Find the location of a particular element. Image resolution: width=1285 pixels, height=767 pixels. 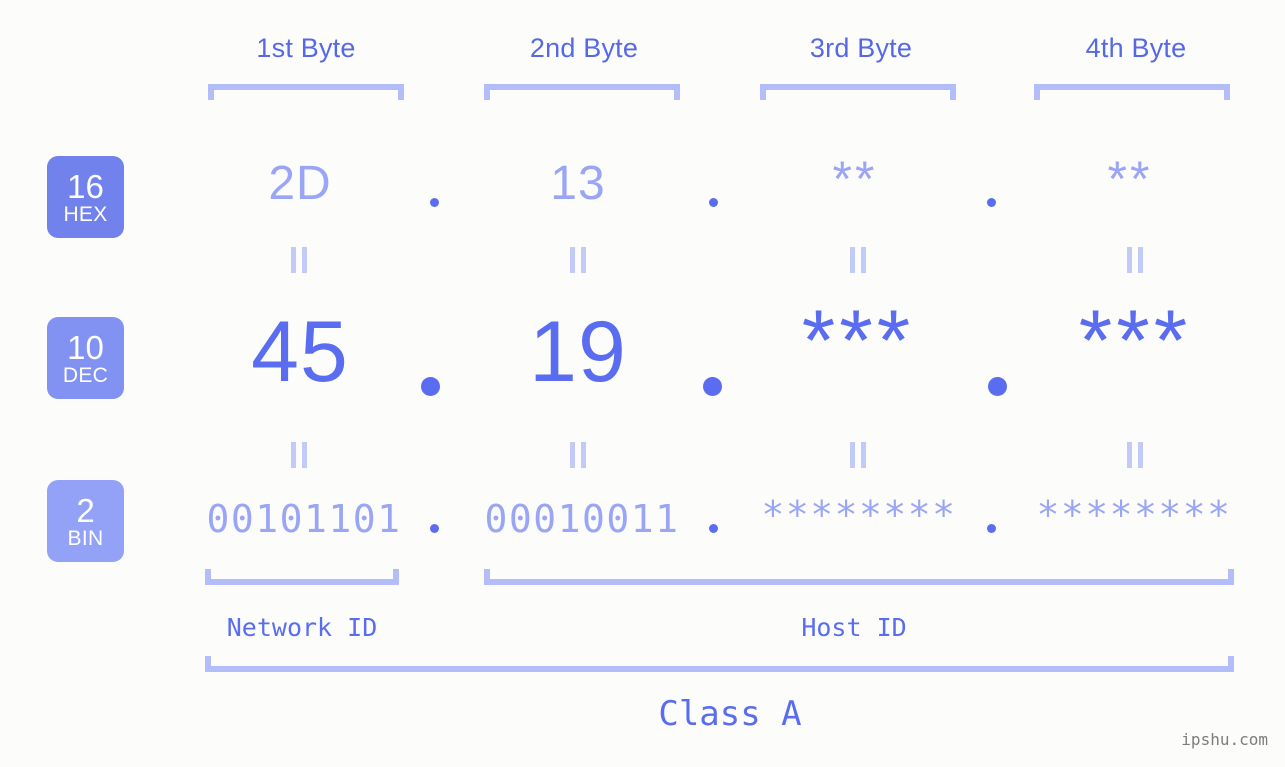

dec-byte-1-value: 45 is located at coordinates (300, 352).